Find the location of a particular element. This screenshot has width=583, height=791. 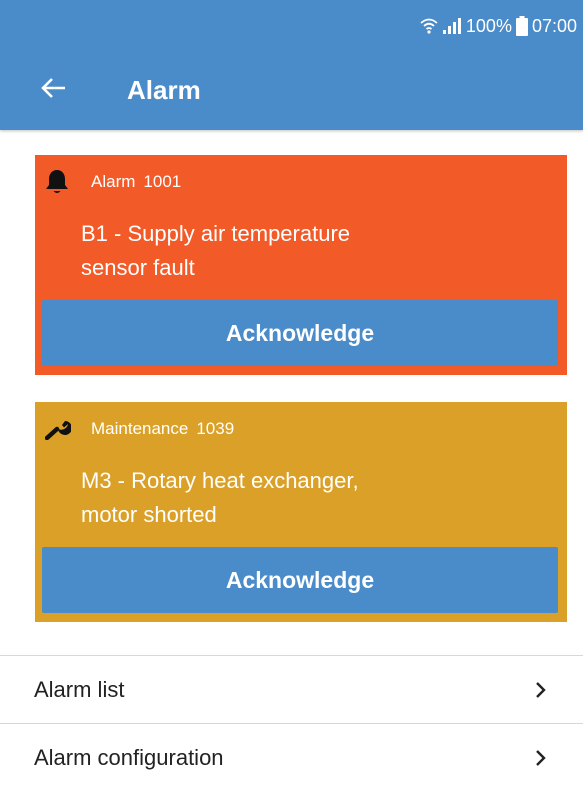

card-code: 1039 is located at coordinates (215, 428).